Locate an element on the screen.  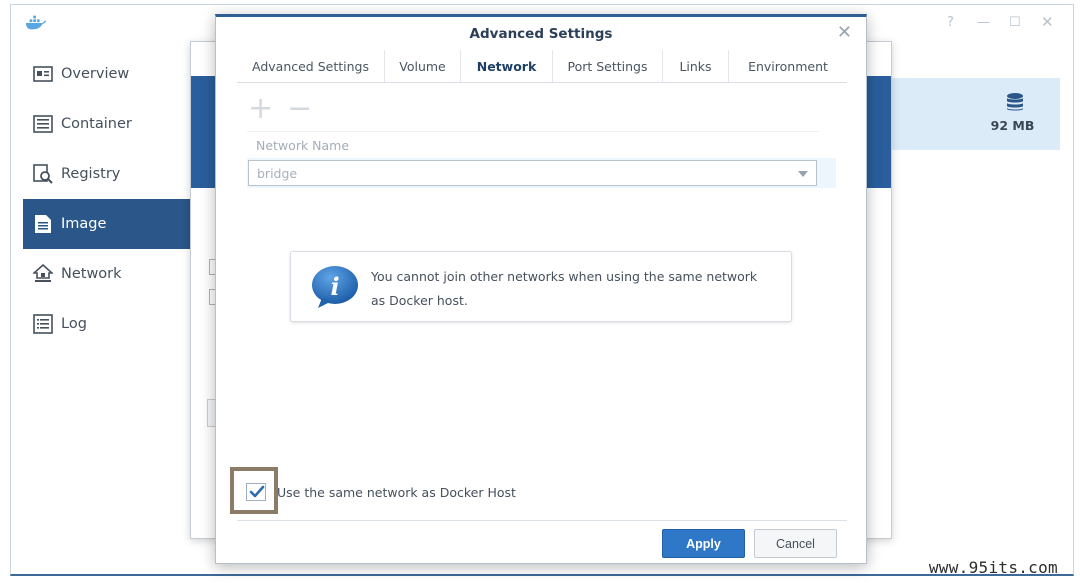
log-icon is located at coordinates (43, 324).